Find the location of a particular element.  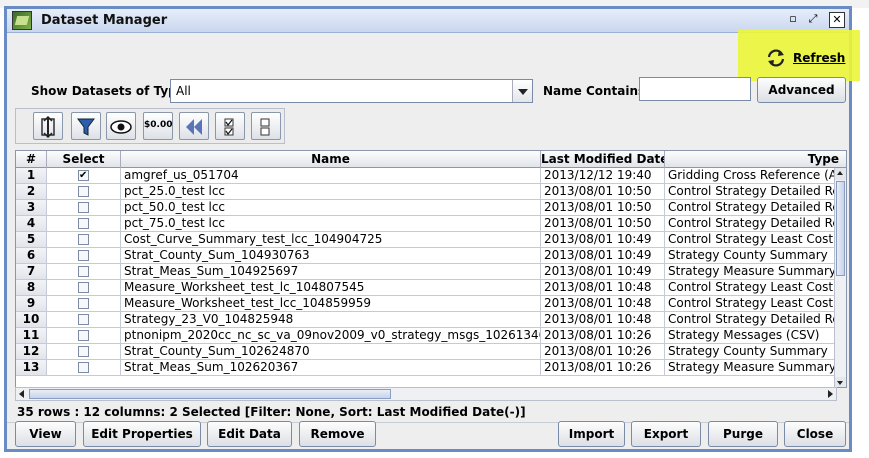

show-type-label: Show Datasets of Type: is located at coordinates (110, 91).